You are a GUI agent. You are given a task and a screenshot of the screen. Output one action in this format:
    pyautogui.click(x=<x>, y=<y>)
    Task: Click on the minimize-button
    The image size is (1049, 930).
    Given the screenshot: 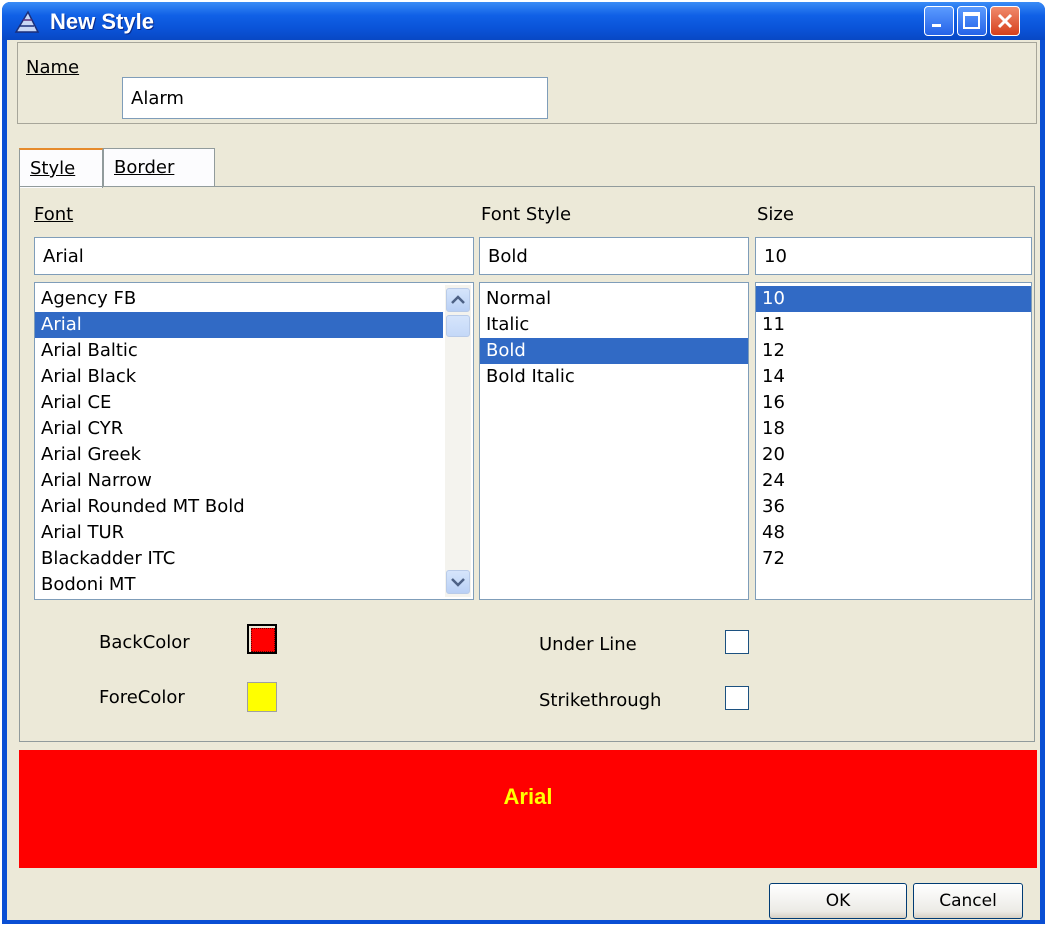 What is the action you would take?
    pyautogui.click(x=939, y=21)
    